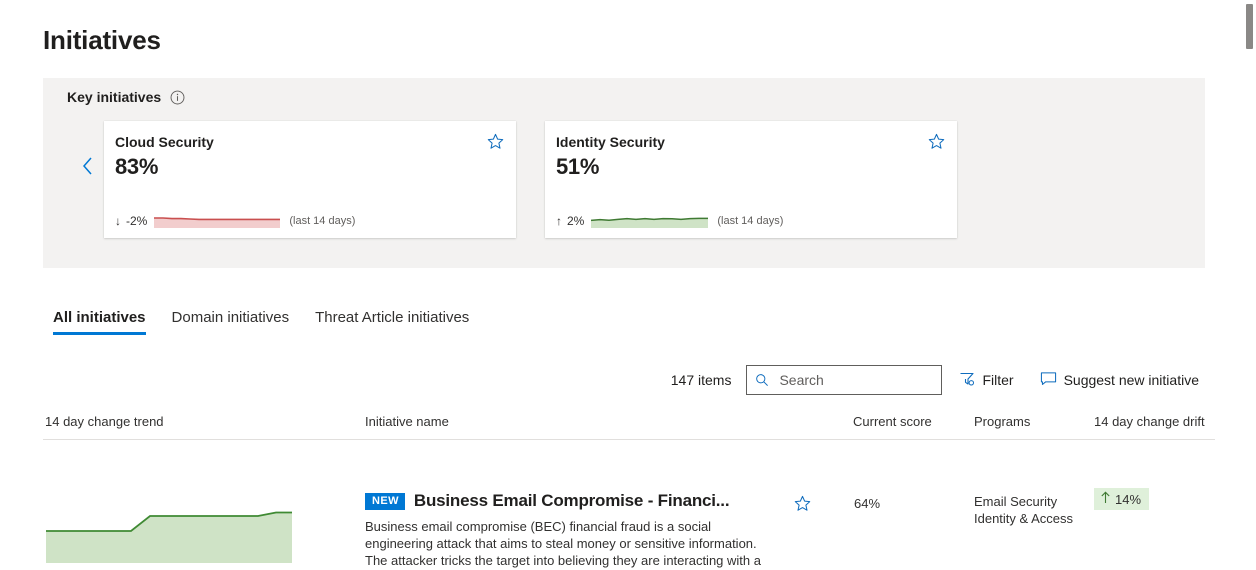  Describe the element at coordinates (104, 421) in the screenshot. I see `column-header-change-trend: 14 day change trend` at that location.